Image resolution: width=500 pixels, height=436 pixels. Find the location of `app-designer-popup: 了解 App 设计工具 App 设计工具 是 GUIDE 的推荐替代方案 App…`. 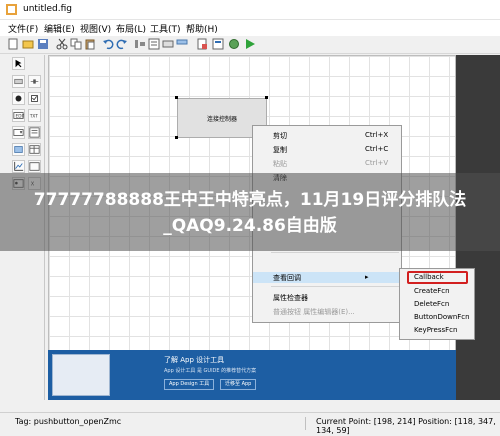

app-designer-popup: 了解 App 设计工具 App 设计工具 是 GUIDE 的推荐替代方案 App… is located at coordinates (252, 375).